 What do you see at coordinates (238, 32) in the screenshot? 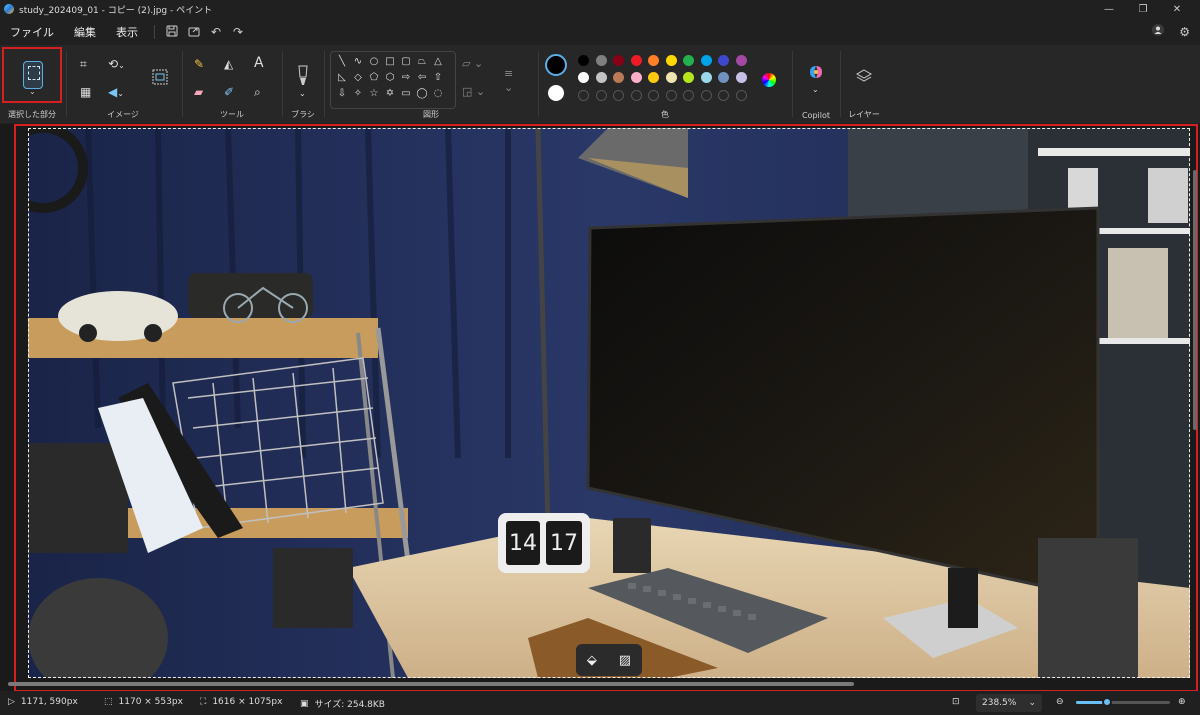
I see `redo-icon: ↷` at bounding box center [238, 32].